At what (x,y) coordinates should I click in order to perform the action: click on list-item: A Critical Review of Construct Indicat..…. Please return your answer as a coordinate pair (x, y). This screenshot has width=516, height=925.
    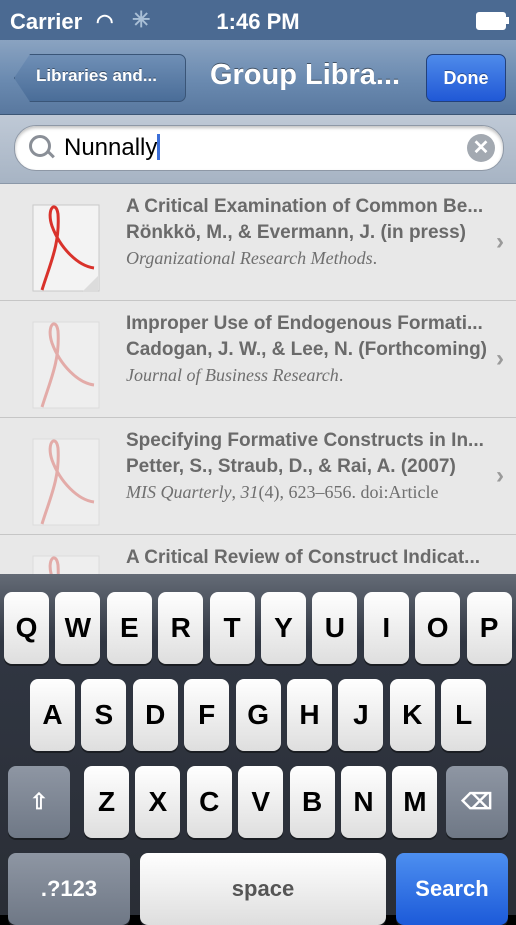
    Looking at the image, I should click on (258, 554).